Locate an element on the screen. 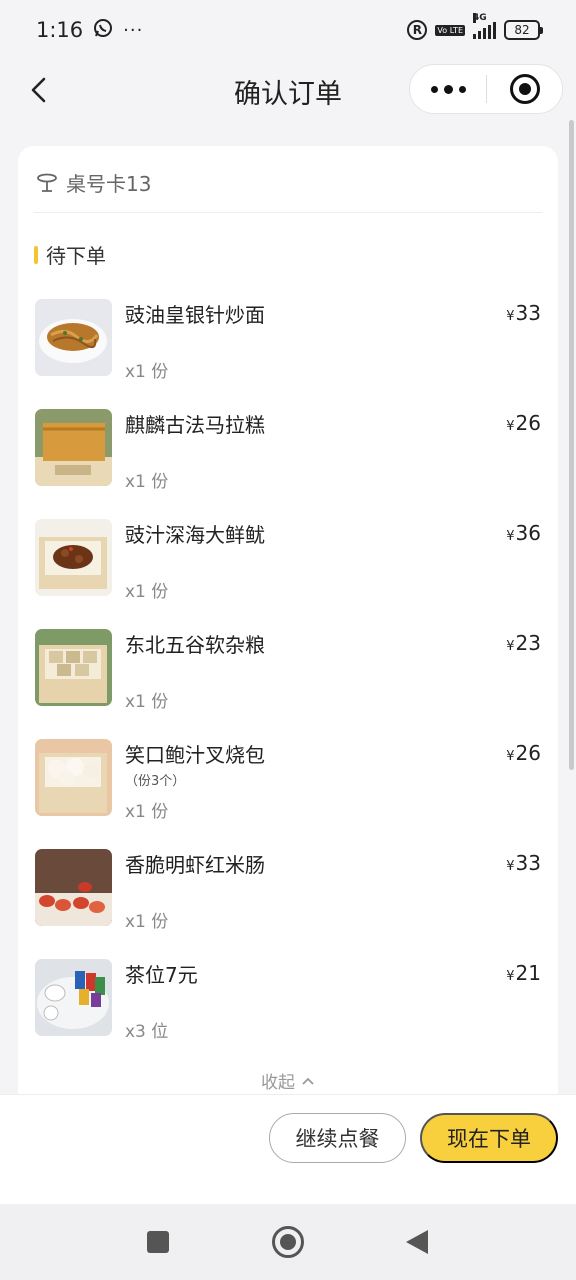 Image resolution: width=576 pixels, height=1280 pixels. signal-icon: 4G is located at coordinates (484, 26).